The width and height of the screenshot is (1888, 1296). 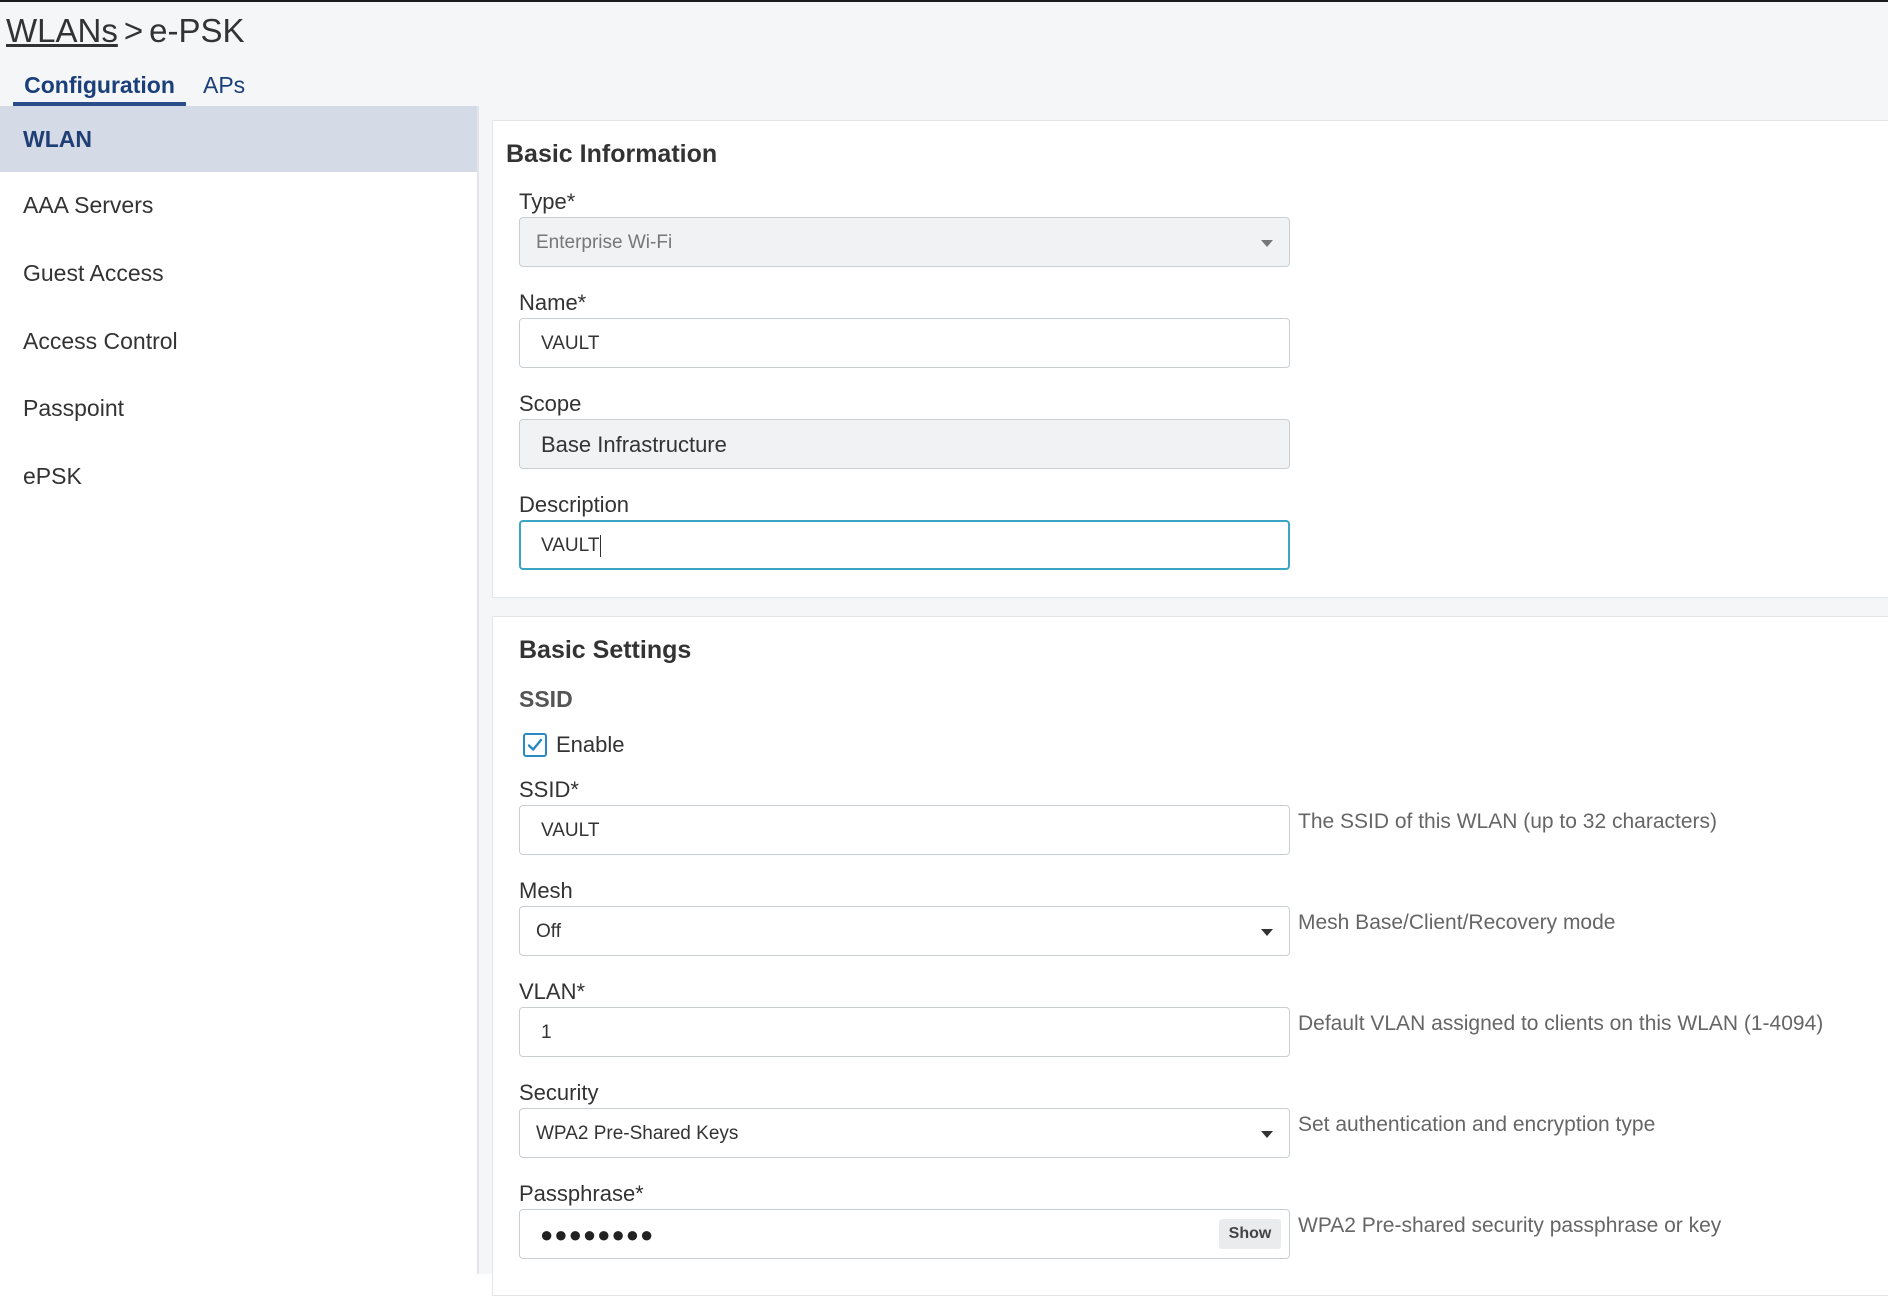 I want to click on breadcrumb-current: e-PSK, so click(x=197, y=30).